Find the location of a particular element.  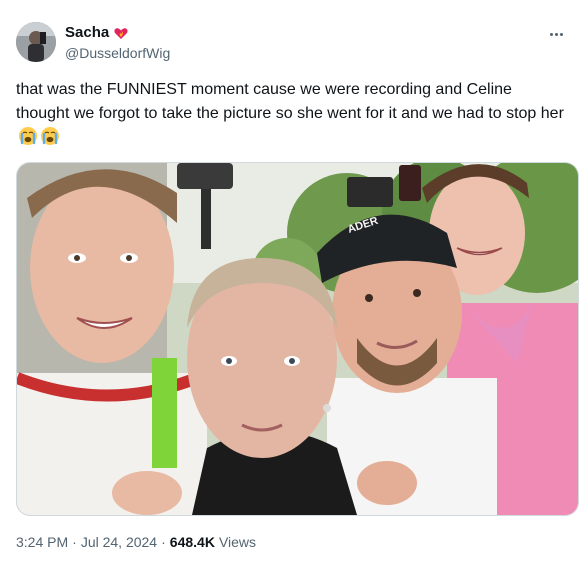

views-label: Views is located at coordinates (237, 542).